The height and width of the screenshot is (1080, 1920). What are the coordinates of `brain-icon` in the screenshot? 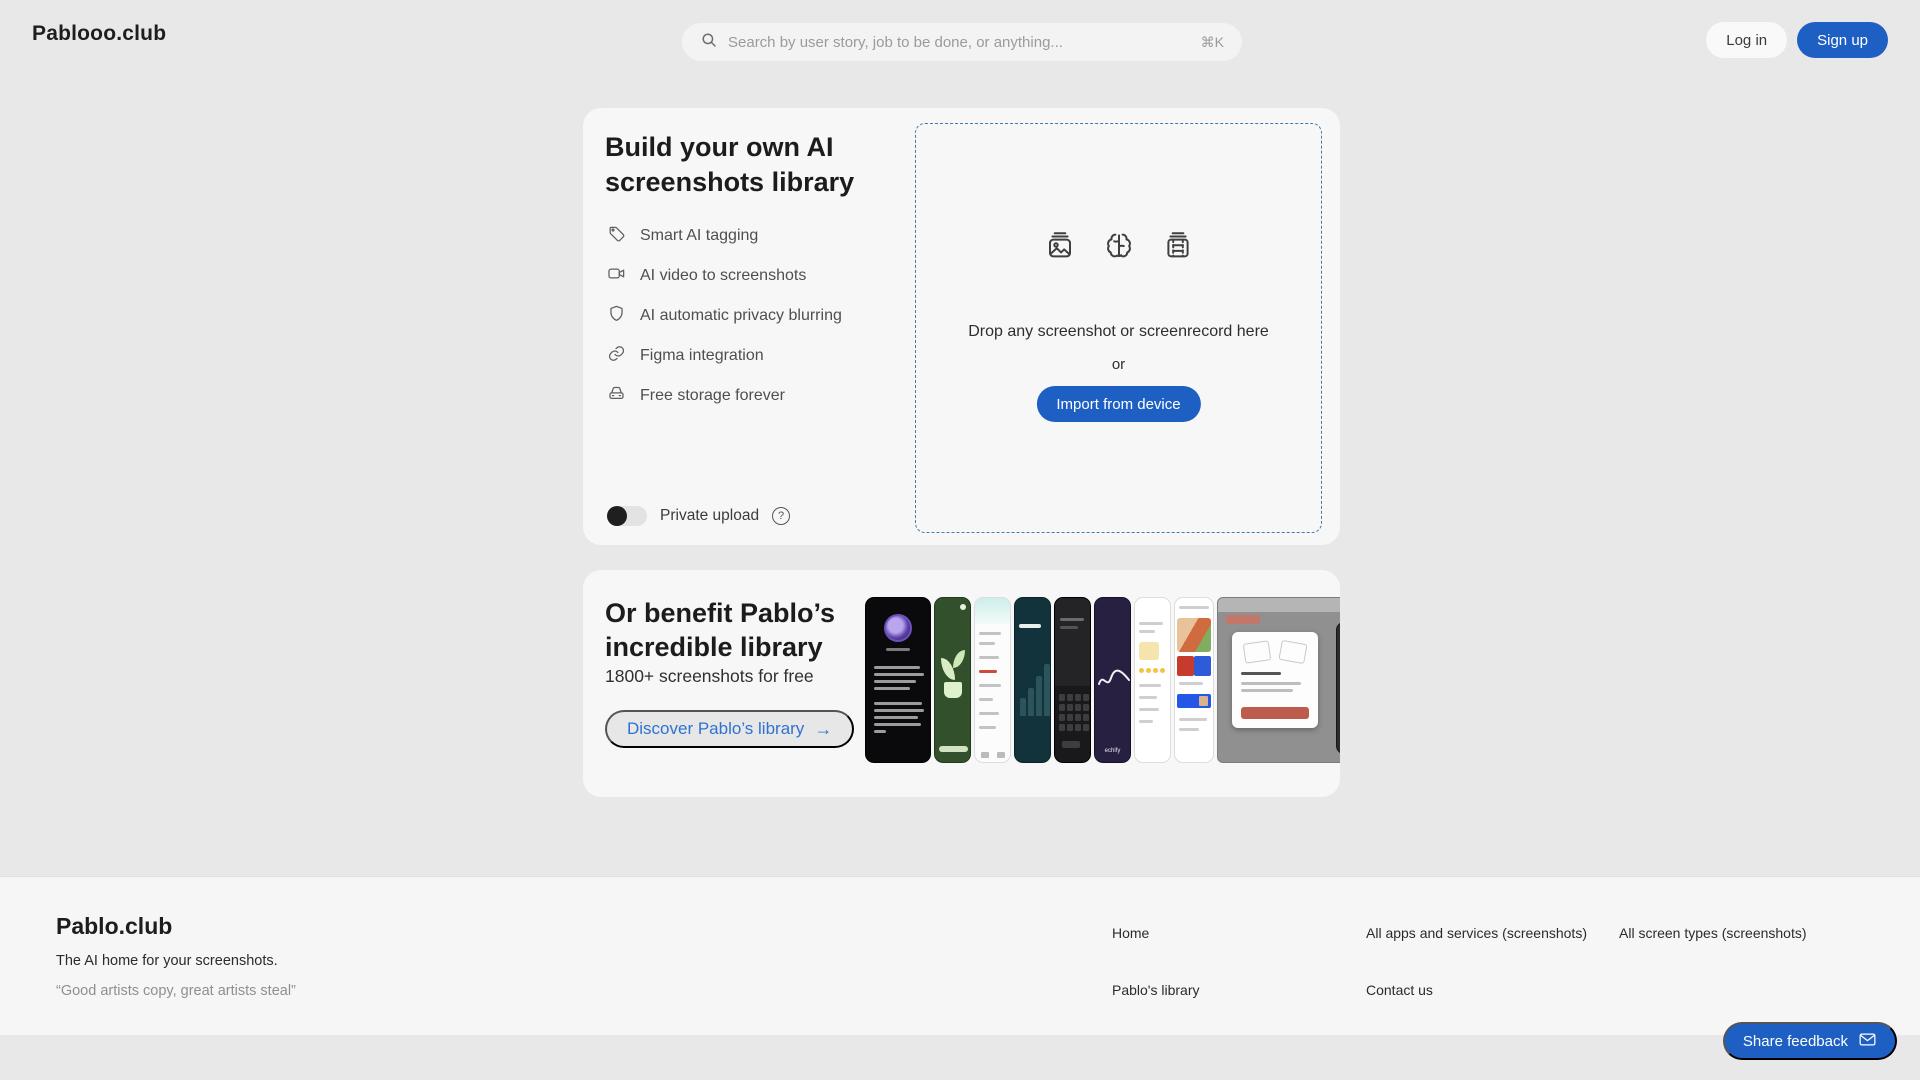 It's located at (1119, 247).